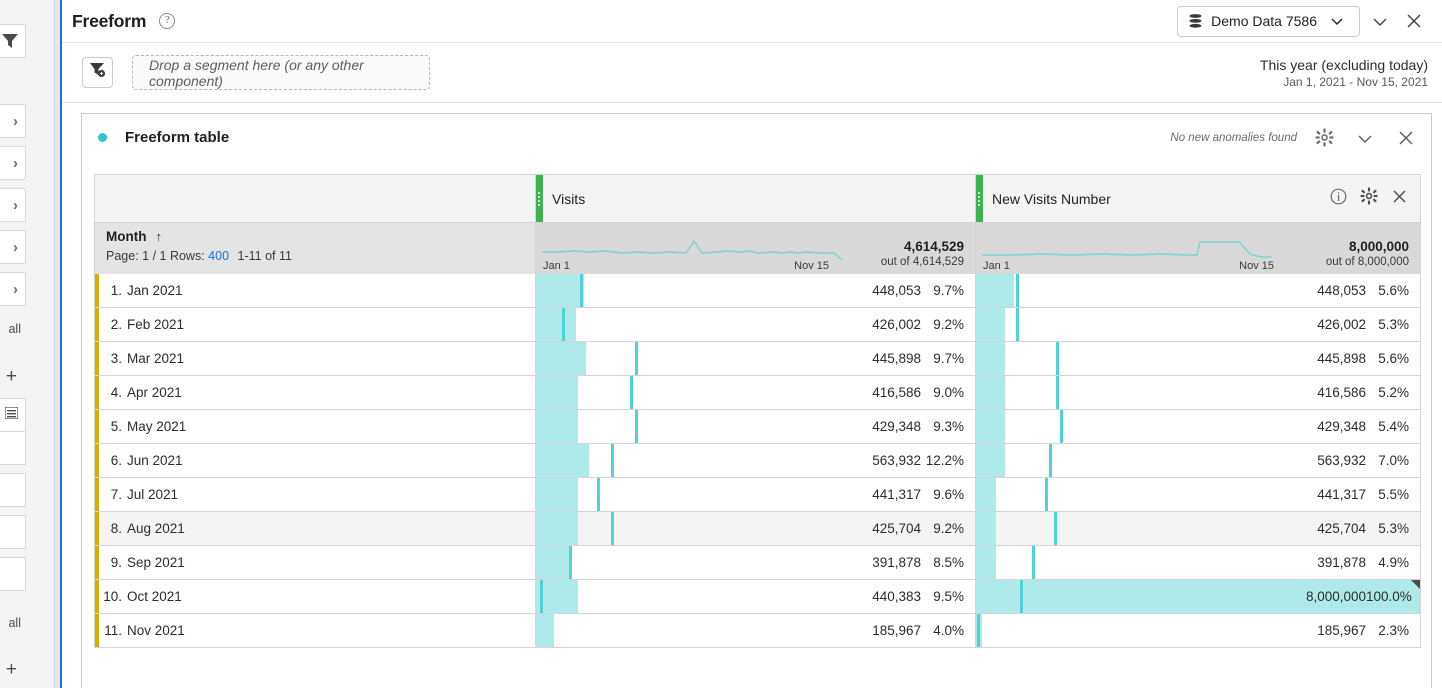  What do you see at coordinates (1197, 596) in the screenshot?
I see `row-metric-cell-new-visits-number: 8,000,000 100.0%` at bounding box center [1197, 596].